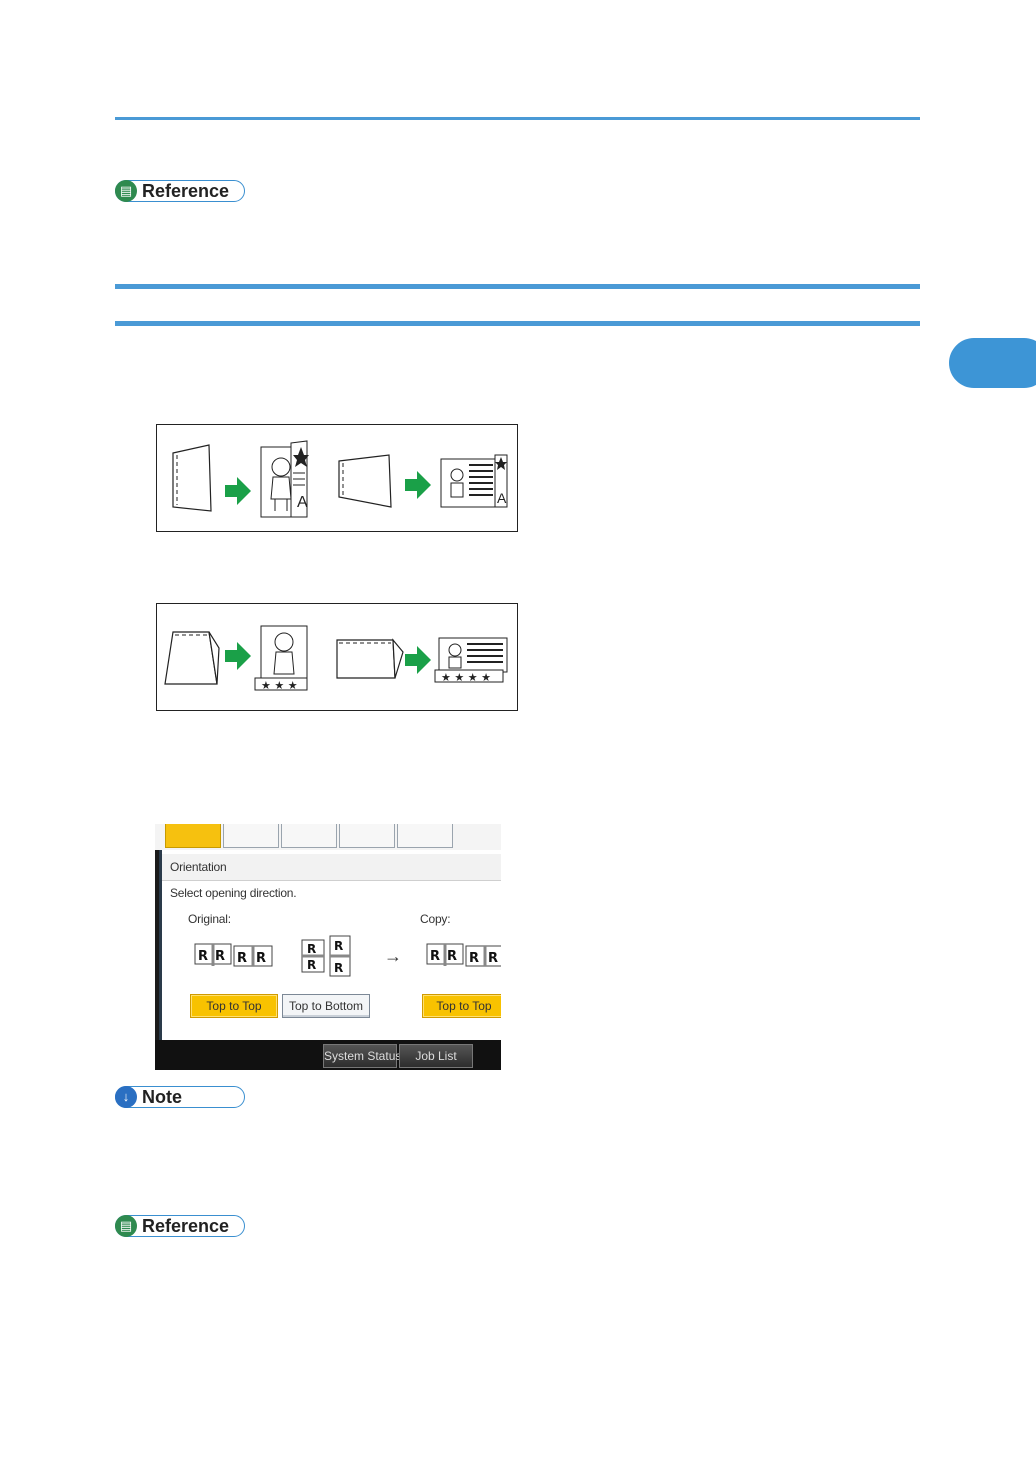 The height and width of the screenshot is (1470, 1036). Describe the element at coordinates (198, 867) in the screenshot. I see `panel-section-title: Orientation` at that location.